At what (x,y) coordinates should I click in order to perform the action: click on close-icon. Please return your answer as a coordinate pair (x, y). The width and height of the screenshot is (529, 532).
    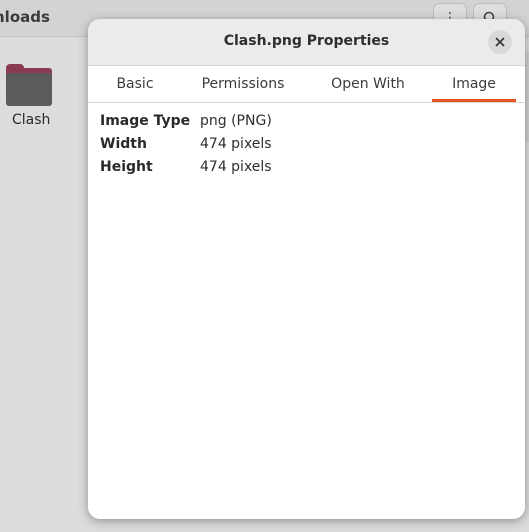
    Looking at the image, I should click on (500, 42).